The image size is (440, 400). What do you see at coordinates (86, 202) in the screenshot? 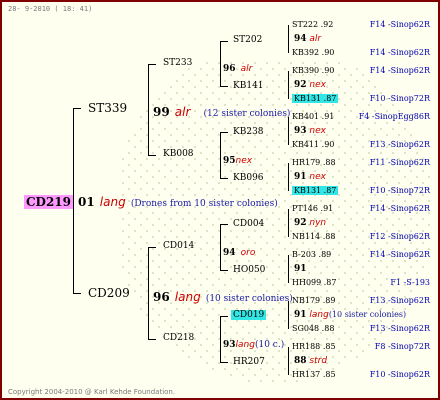
I see `root-number: 01` at bounding box center [86, 202].